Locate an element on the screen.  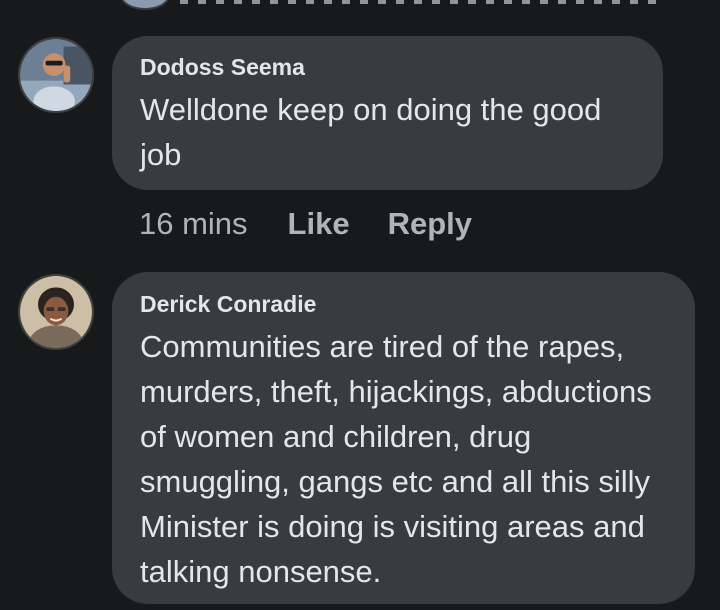
previous-comment-edge is located at coordinates (360, 5).